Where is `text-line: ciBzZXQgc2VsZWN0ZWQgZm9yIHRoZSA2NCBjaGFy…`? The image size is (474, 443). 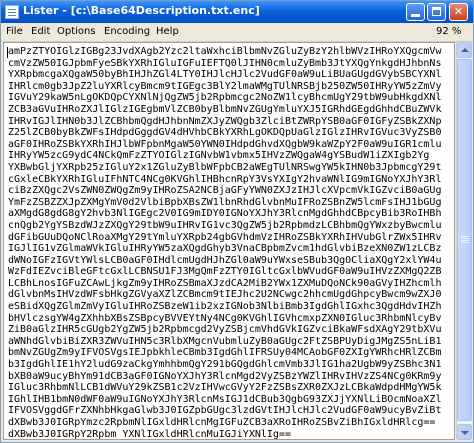
text-line: ciBzZXQgc2VsZWN0ZWQgZm9yIHRoZSA2NCBjaGFy… is located at coordinates (225, 191).